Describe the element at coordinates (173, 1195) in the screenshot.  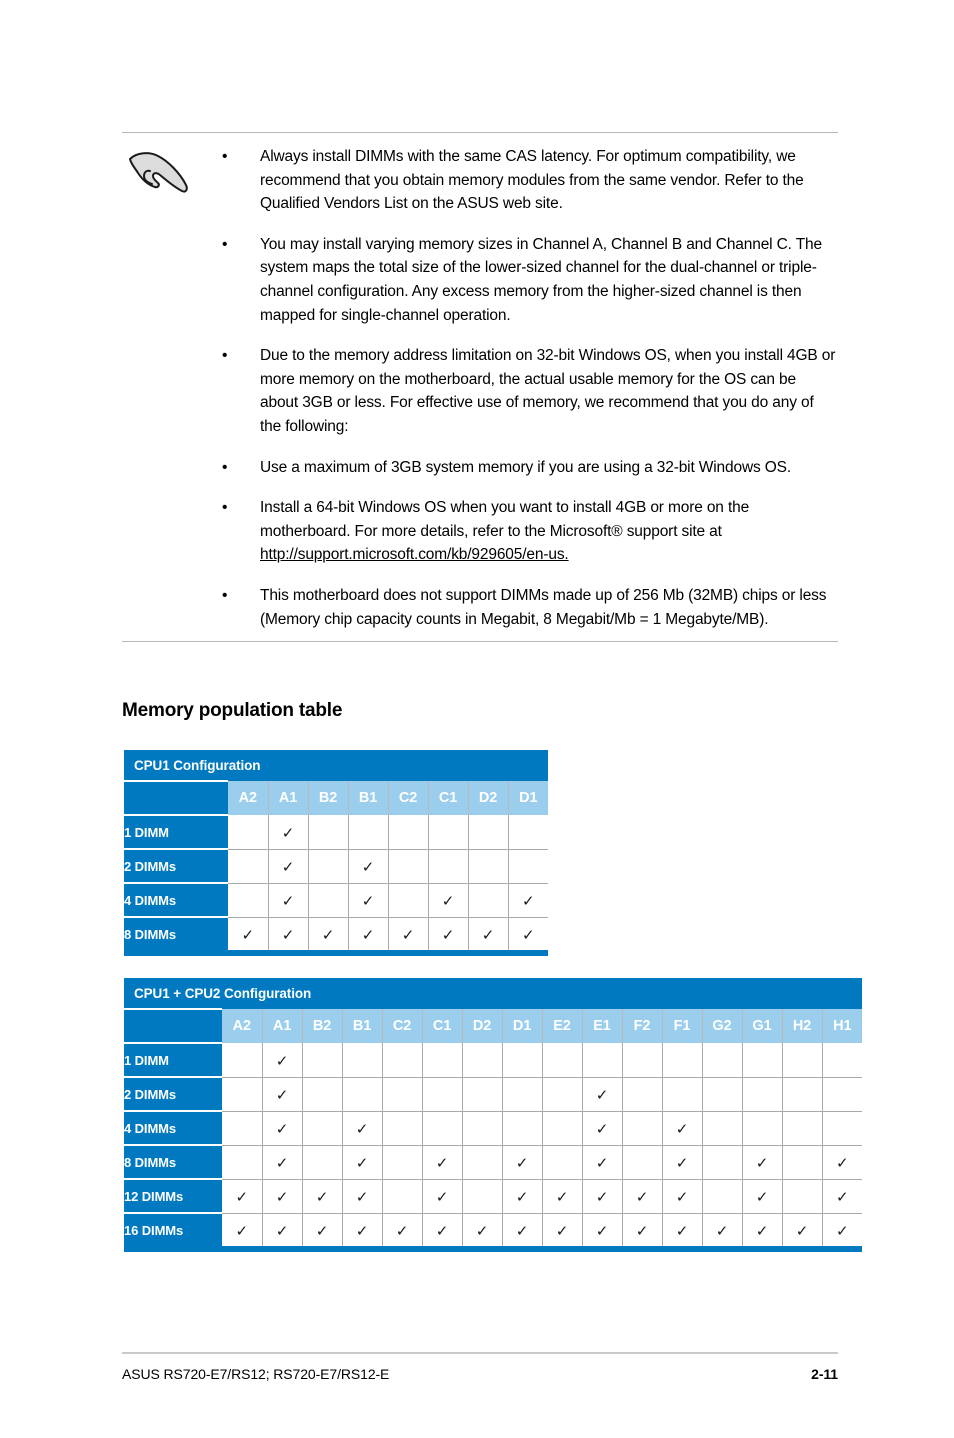
I see `row-label: 12 DIMMs` at that location.